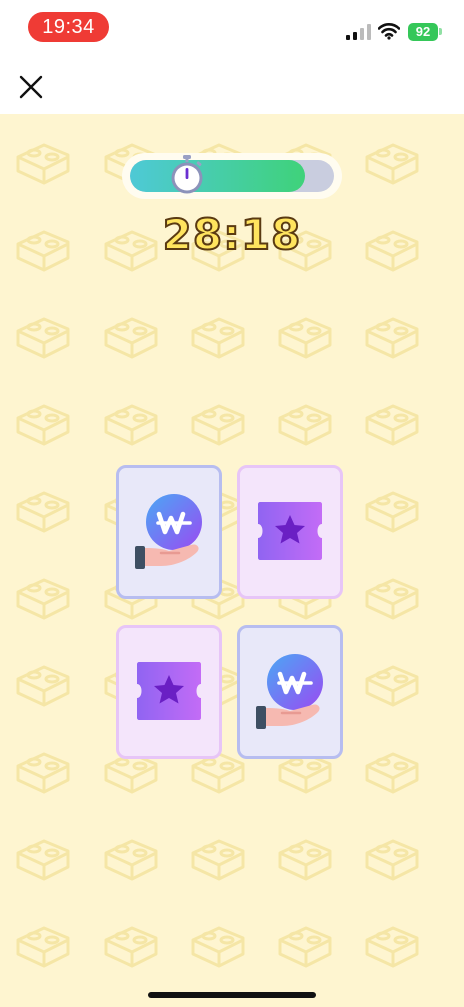 This screenshot has height=1007, width=464. I want to click on stopwatch-icon, so click(187, 174).